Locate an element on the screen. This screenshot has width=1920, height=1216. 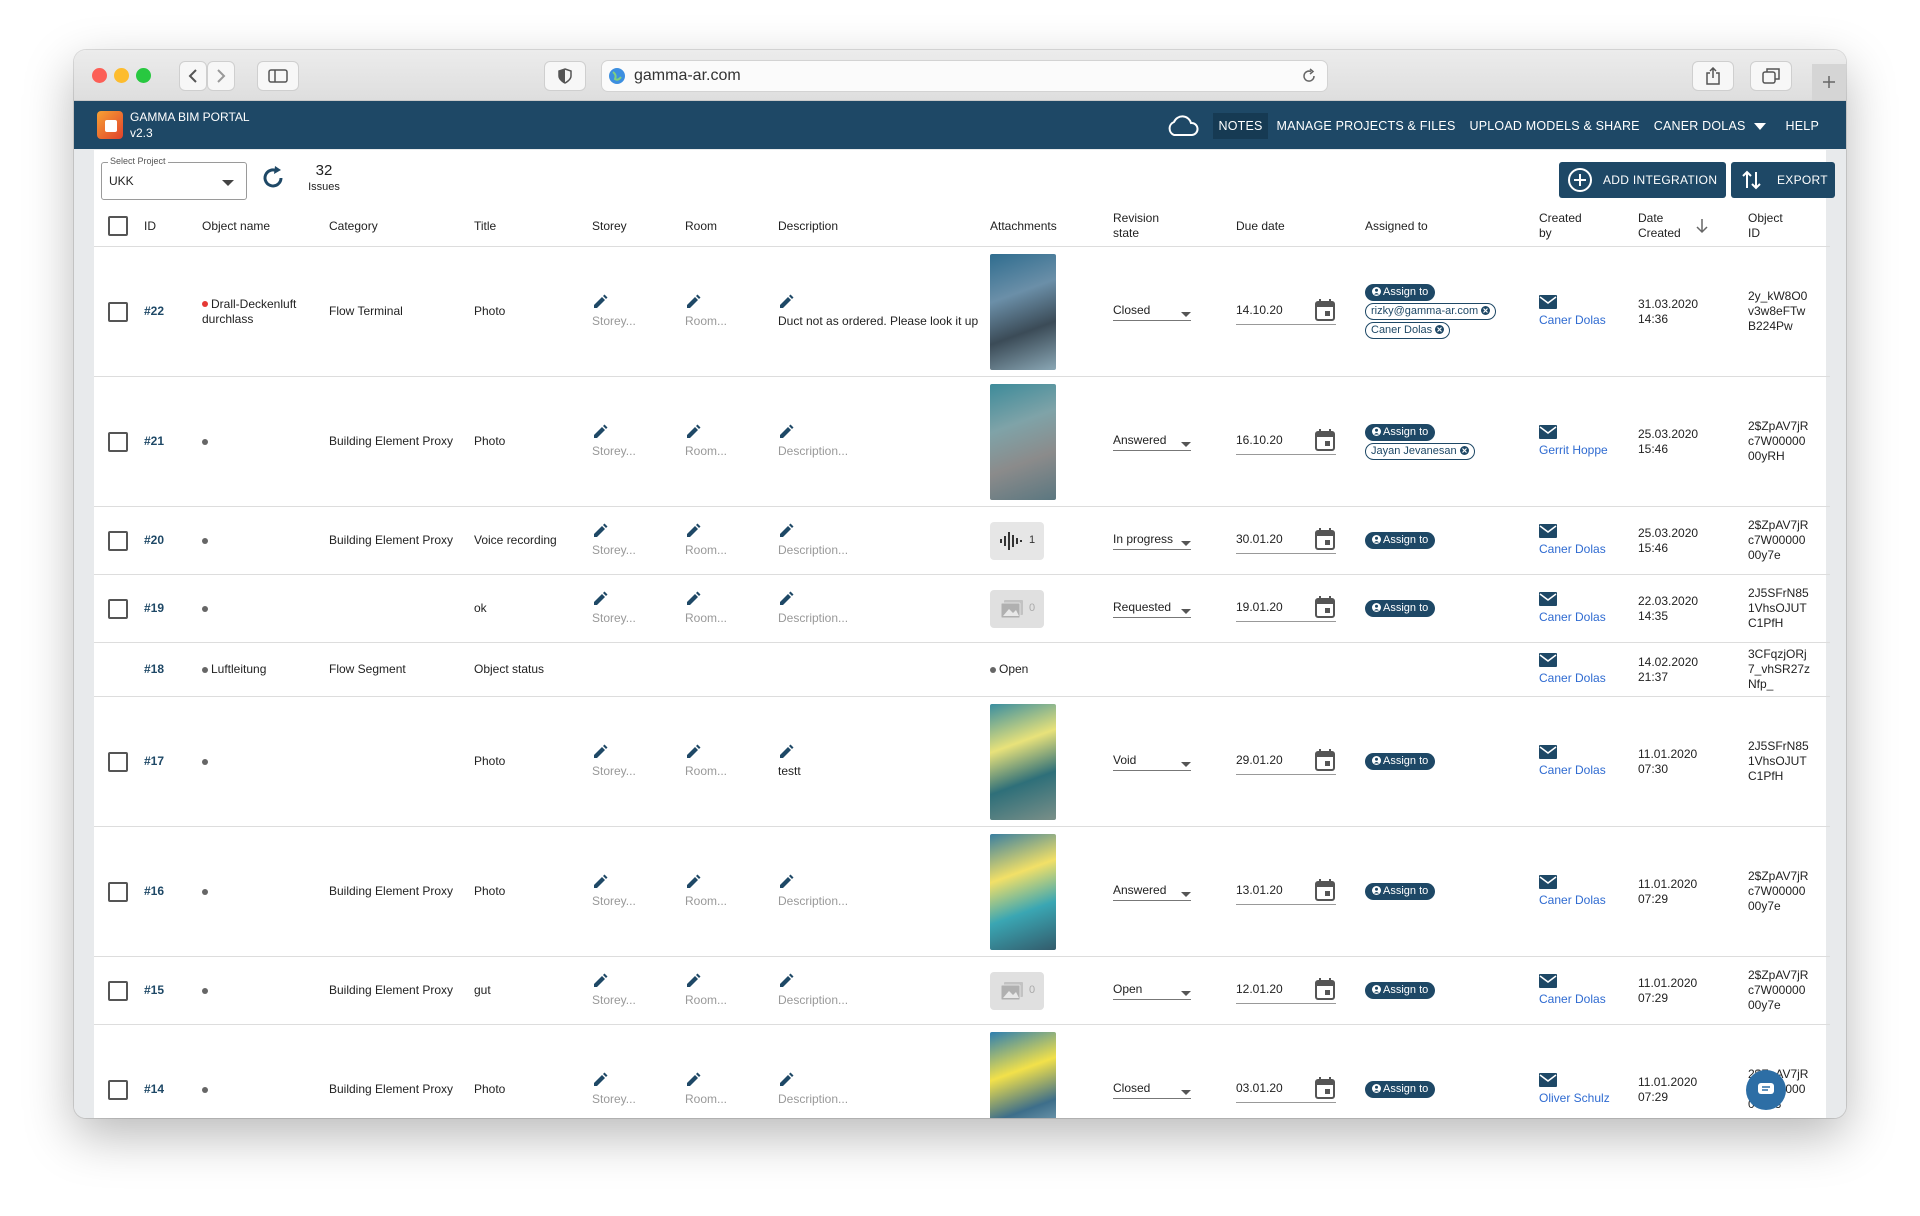
add-integration-button: ADD INTEGRATION is located at coordinates (1642, 180).